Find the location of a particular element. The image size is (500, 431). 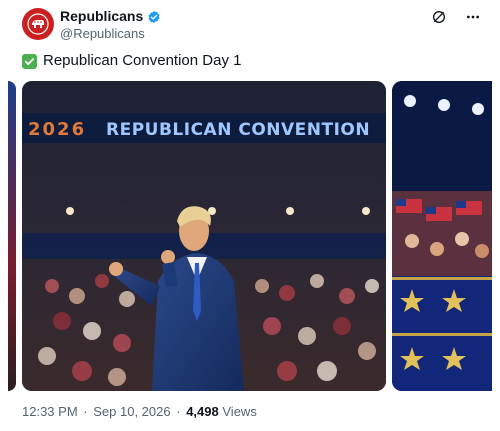

elephant-logo-icon is located at coordinates (38, 24).